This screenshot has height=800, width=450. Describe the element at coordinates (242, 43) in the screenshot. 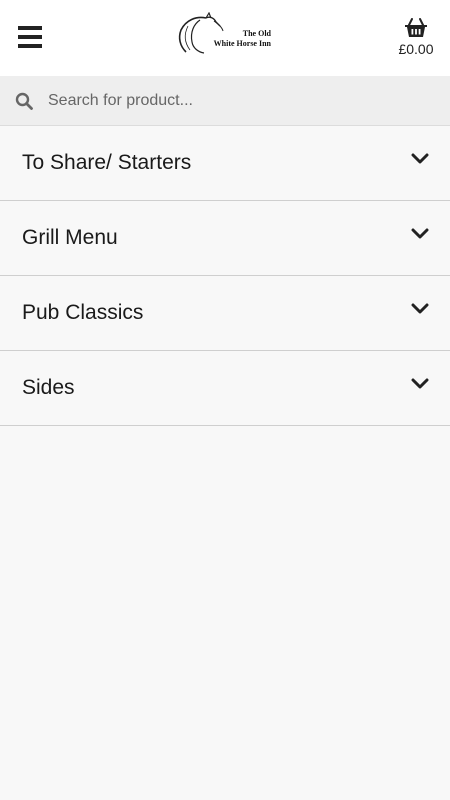

I see `logo-line-2: White Horse Inn` at that location.